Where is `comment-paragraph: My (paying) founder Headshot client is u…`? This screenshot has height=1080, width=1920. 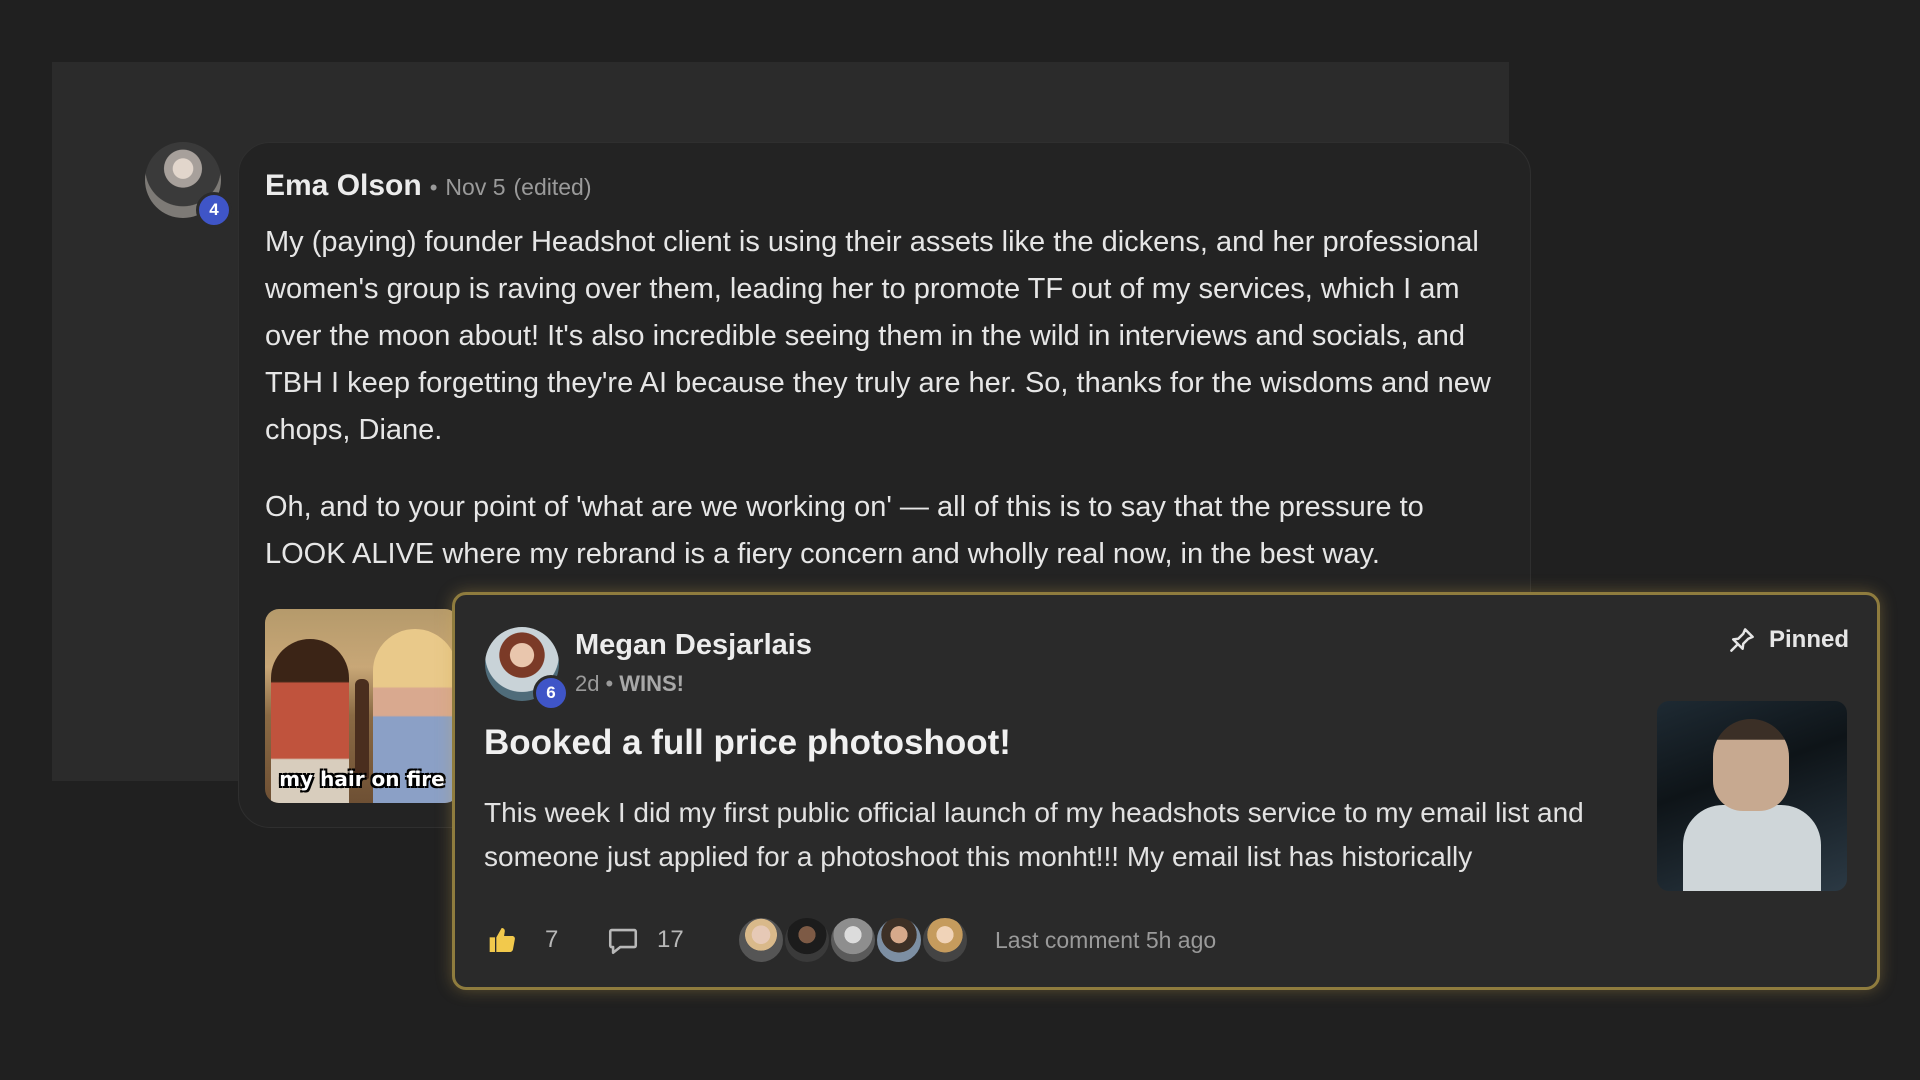
comment-paragraph: My (paying) founder Headshot client is u… is located at coordinates (878, 336).